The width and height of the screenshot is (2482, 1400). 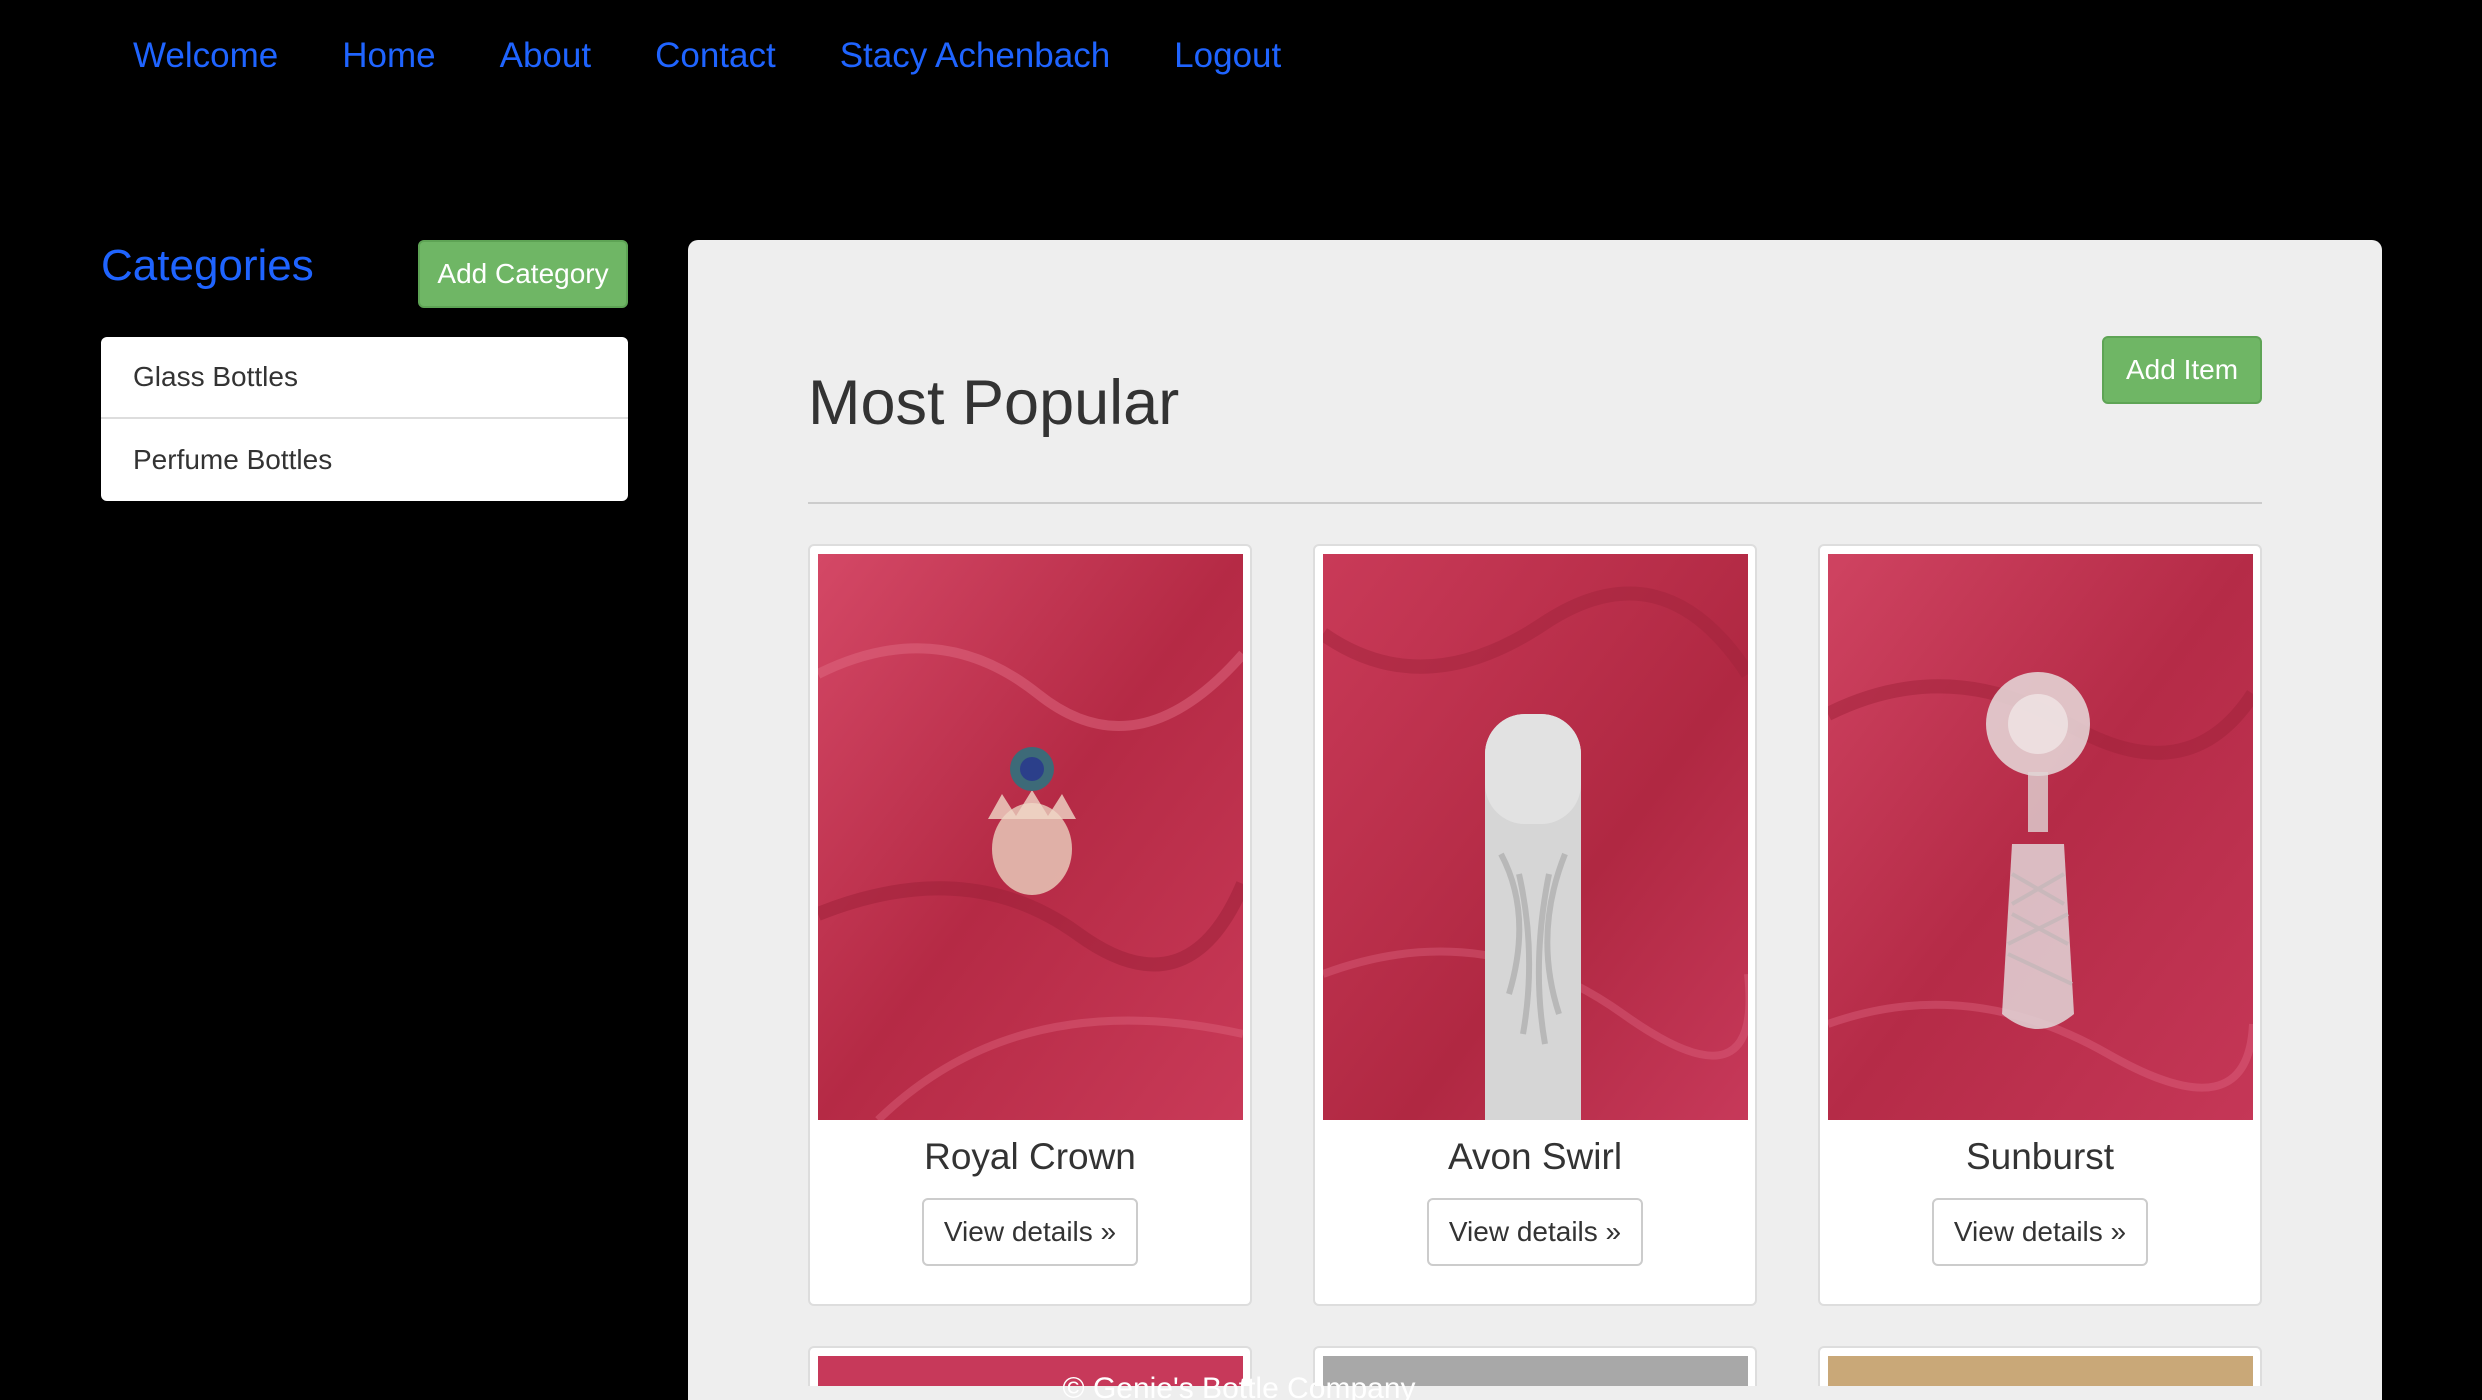 I want to click on product-card: Avon Swirl View details », so click(x=1535, y=925).